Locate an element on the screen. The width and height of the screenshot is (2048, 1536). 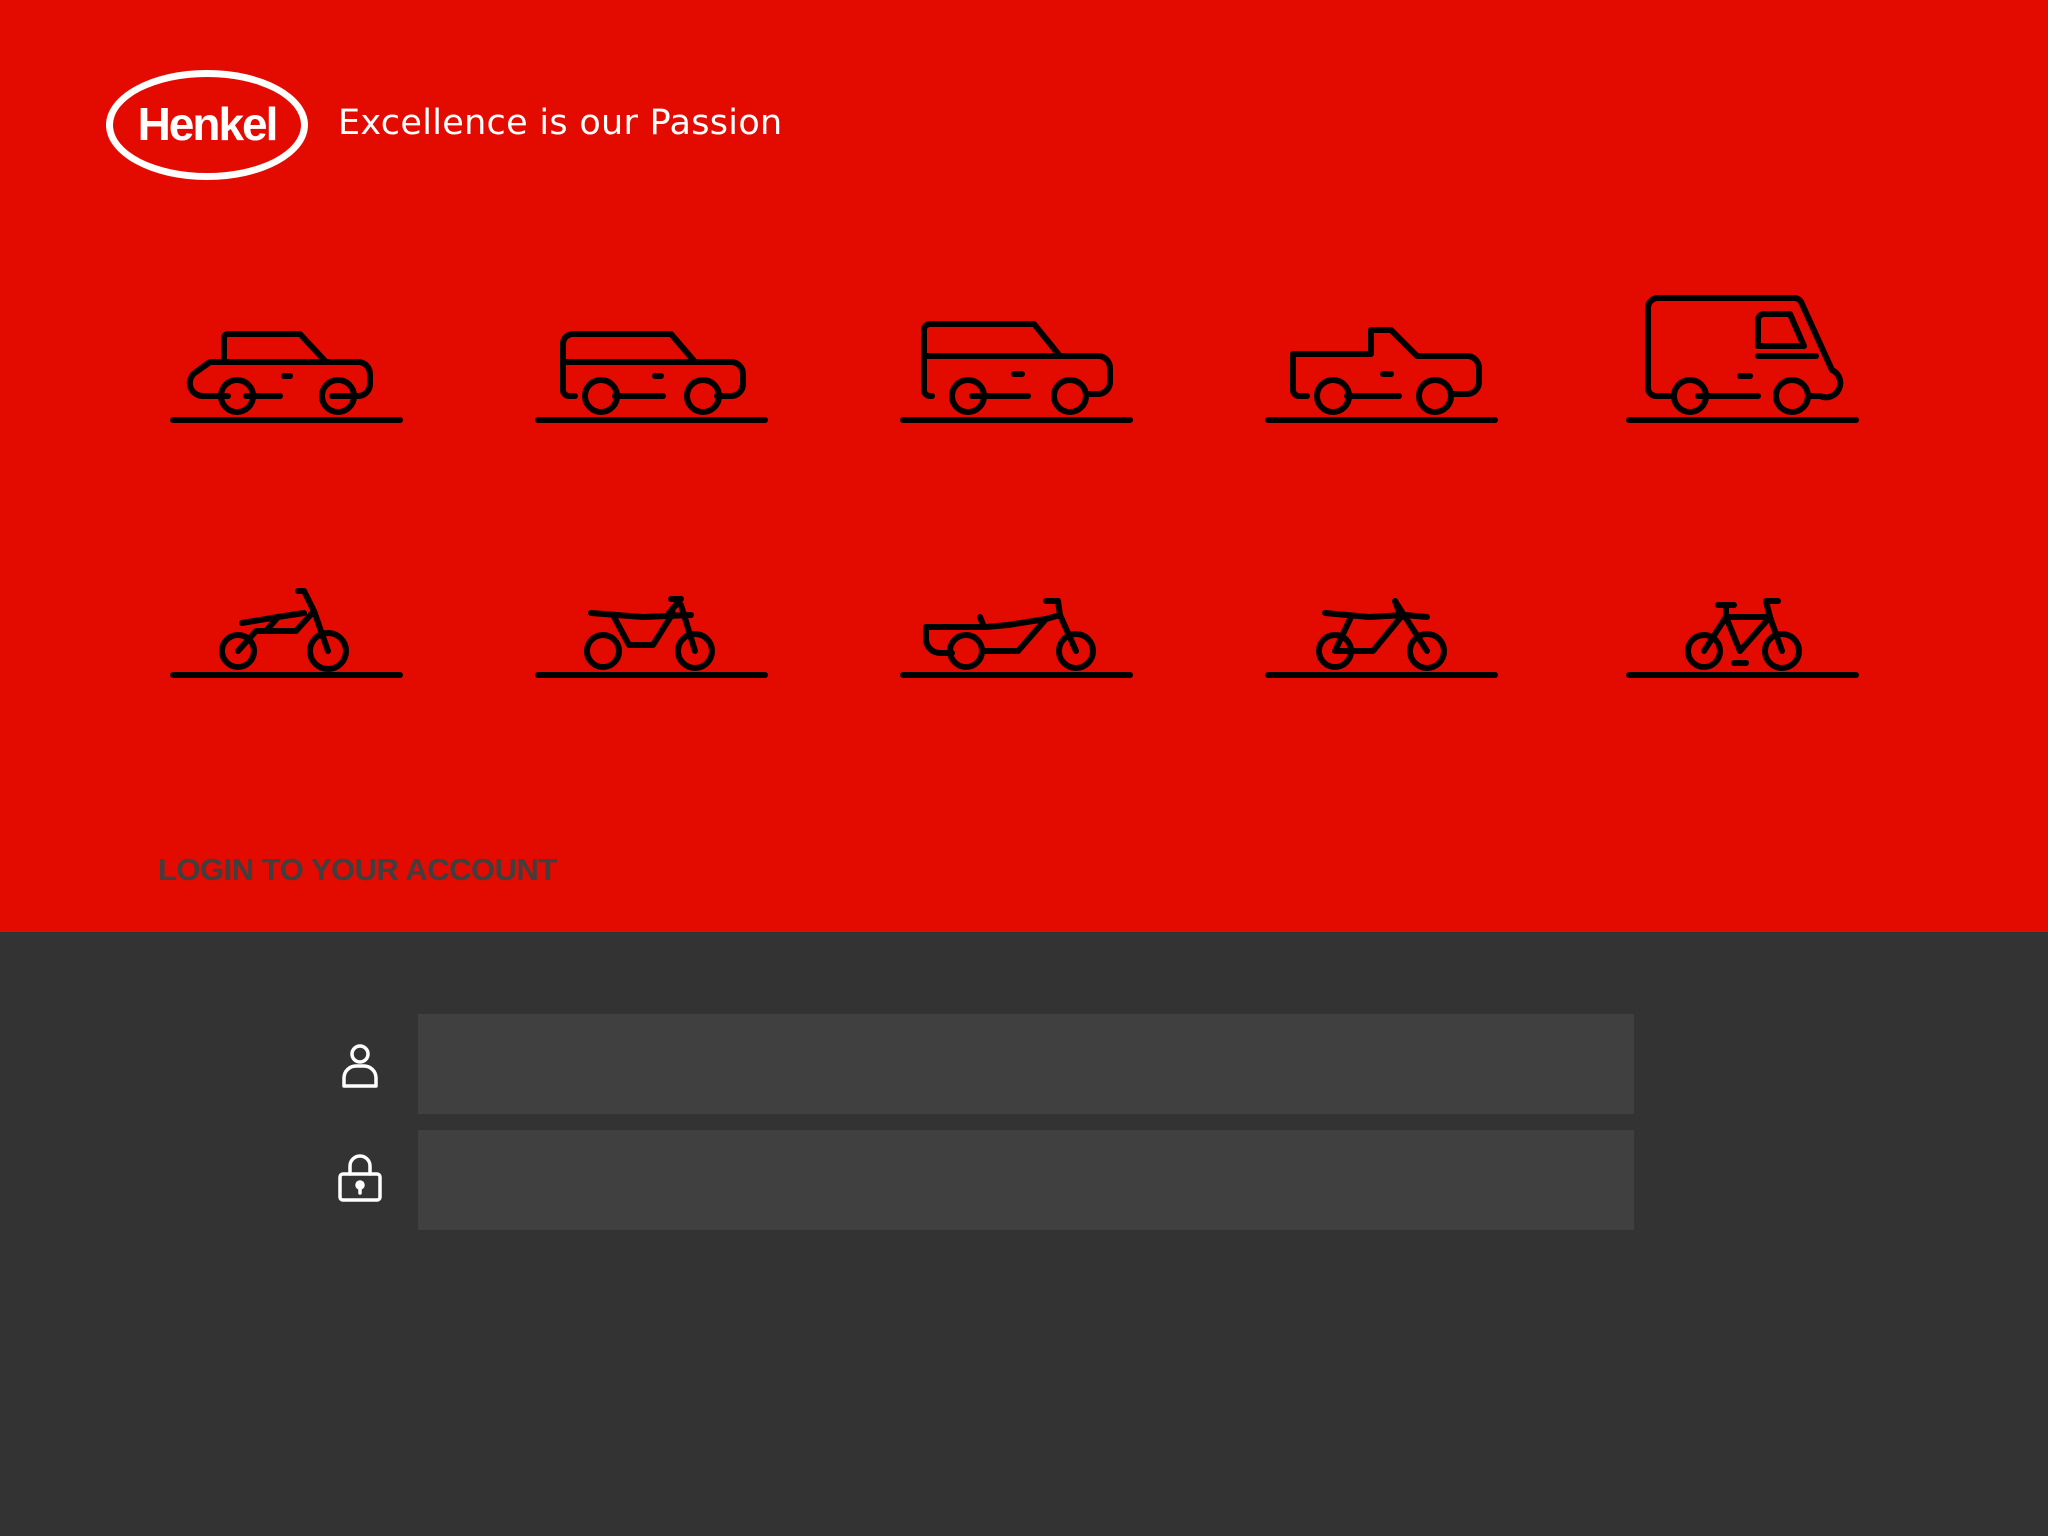
dirt-bike-icon is located at coordinates (1381, 615).